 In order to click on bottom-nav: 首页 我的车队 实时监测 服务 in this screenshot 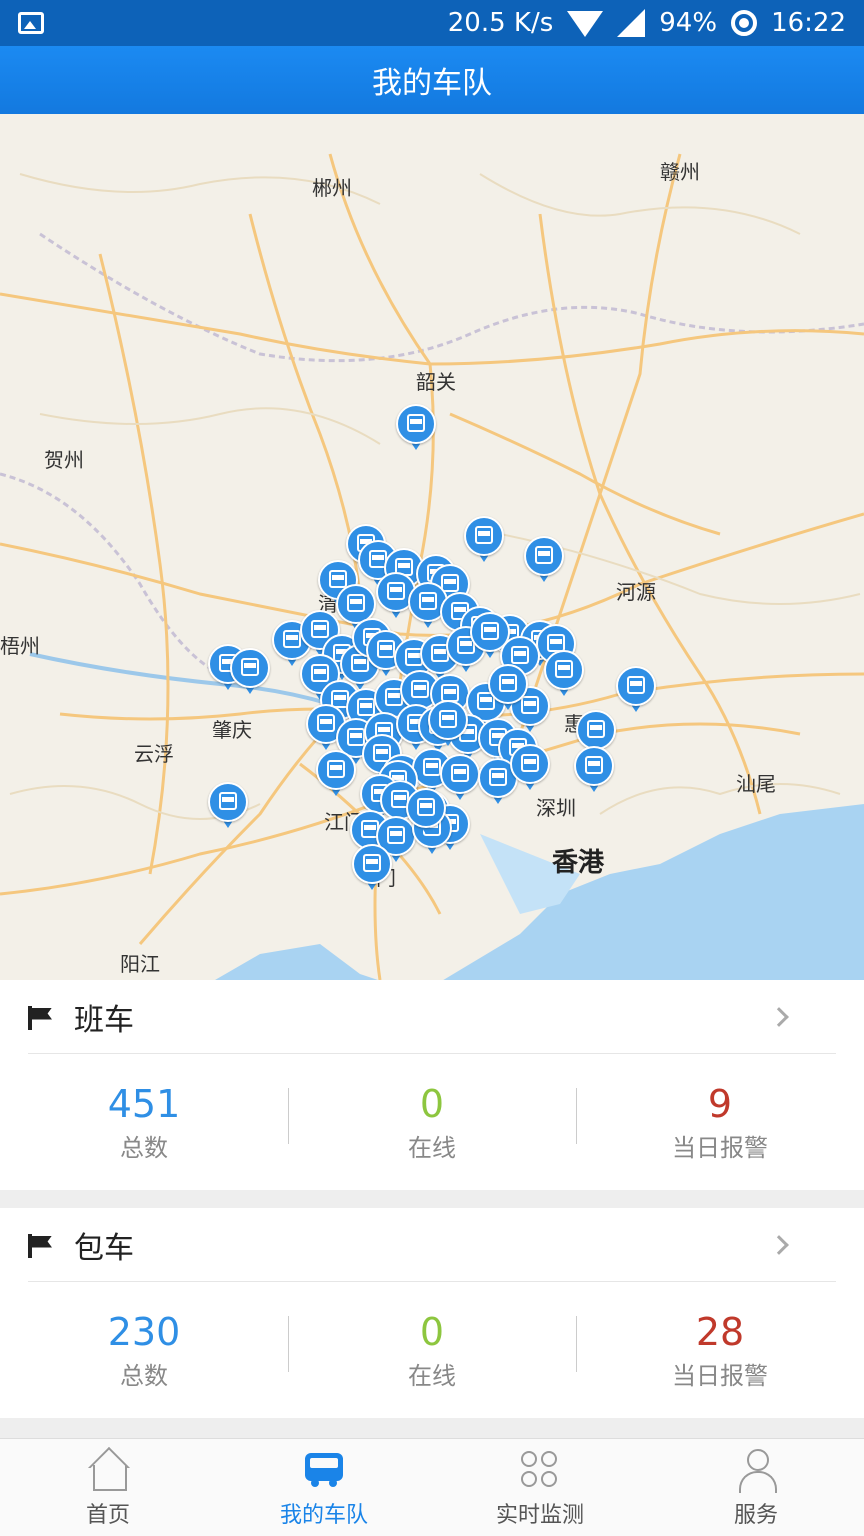, I will do `click(432, 1487)`.